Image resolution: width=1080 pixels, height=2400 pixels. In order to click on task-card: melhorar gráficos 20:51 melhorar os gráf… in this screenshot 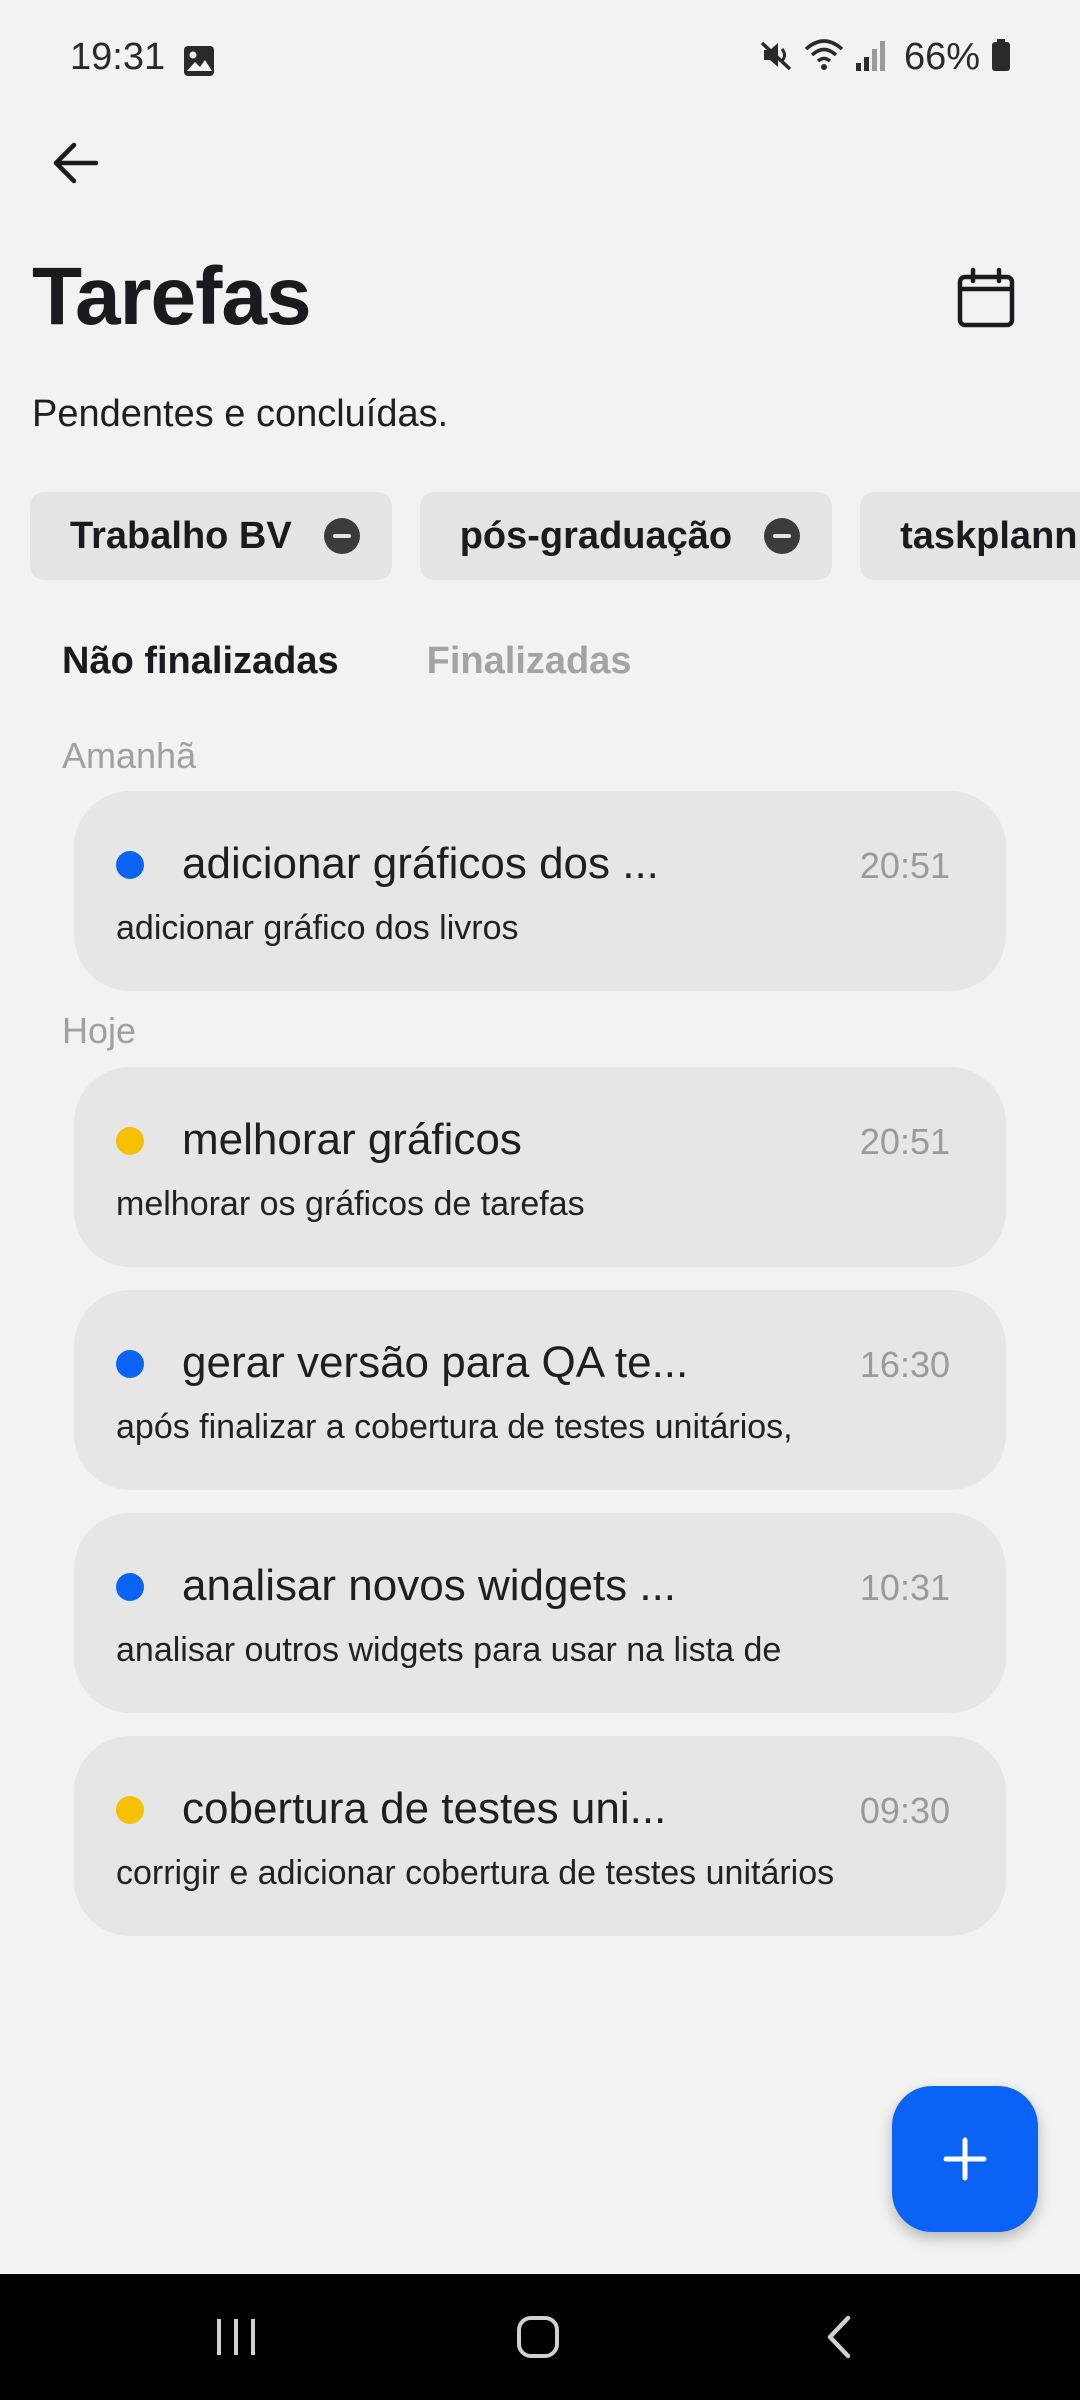, I will do `click(540, 1167)`.